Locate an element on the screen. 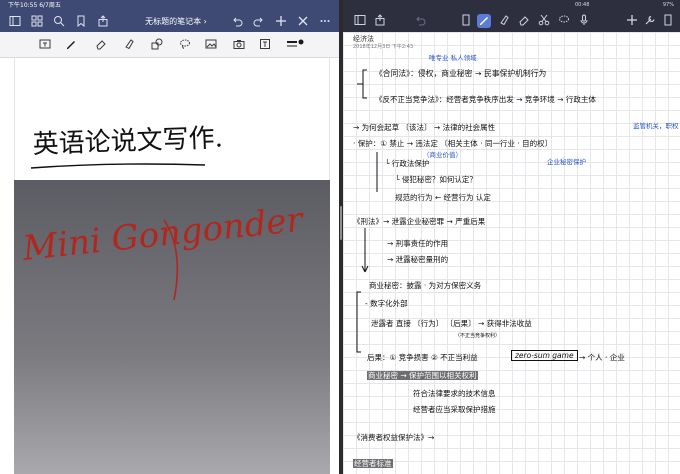 Image resolution: width=680 pixels, height=474 pixels. camera-icon is located at coordinates (239, 45).